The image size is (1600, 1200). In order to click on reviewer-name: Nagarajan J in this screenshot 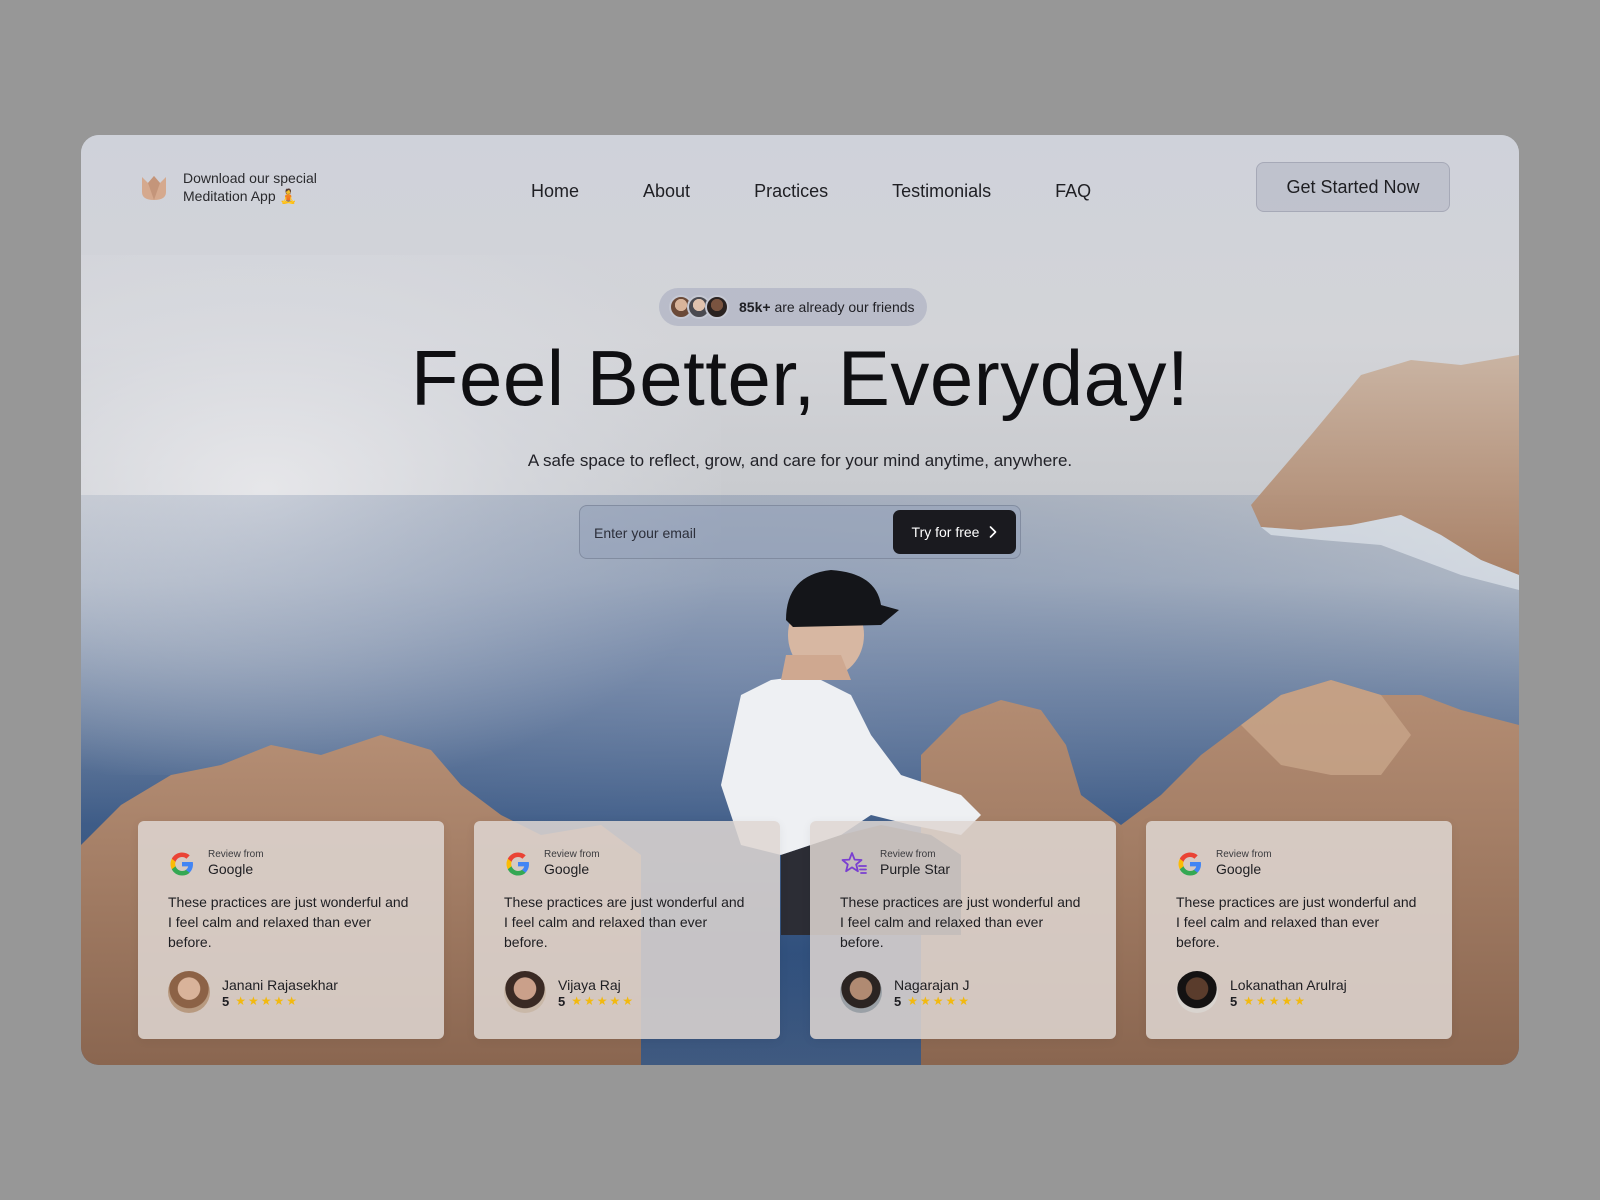, I will do `click(932, 984)`.